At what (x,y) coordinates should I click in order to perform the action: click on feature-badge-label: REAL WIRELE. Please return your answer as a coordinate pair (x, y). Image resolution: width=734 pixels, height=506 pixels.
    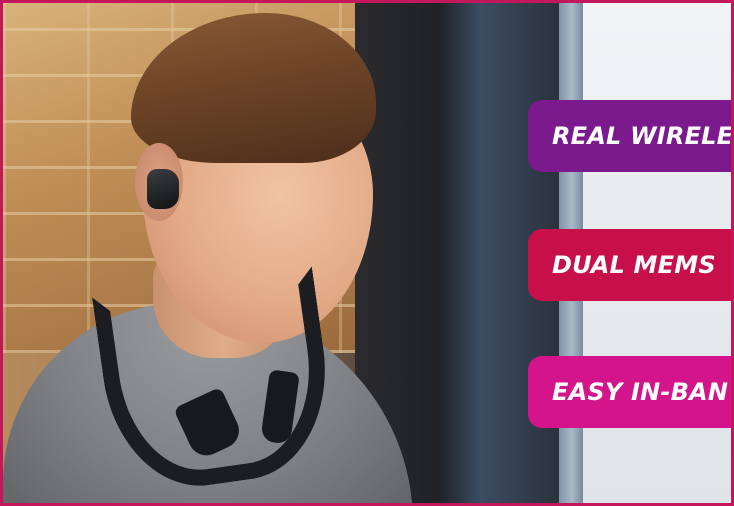
    Looking at the image, I should click on (643, 136).